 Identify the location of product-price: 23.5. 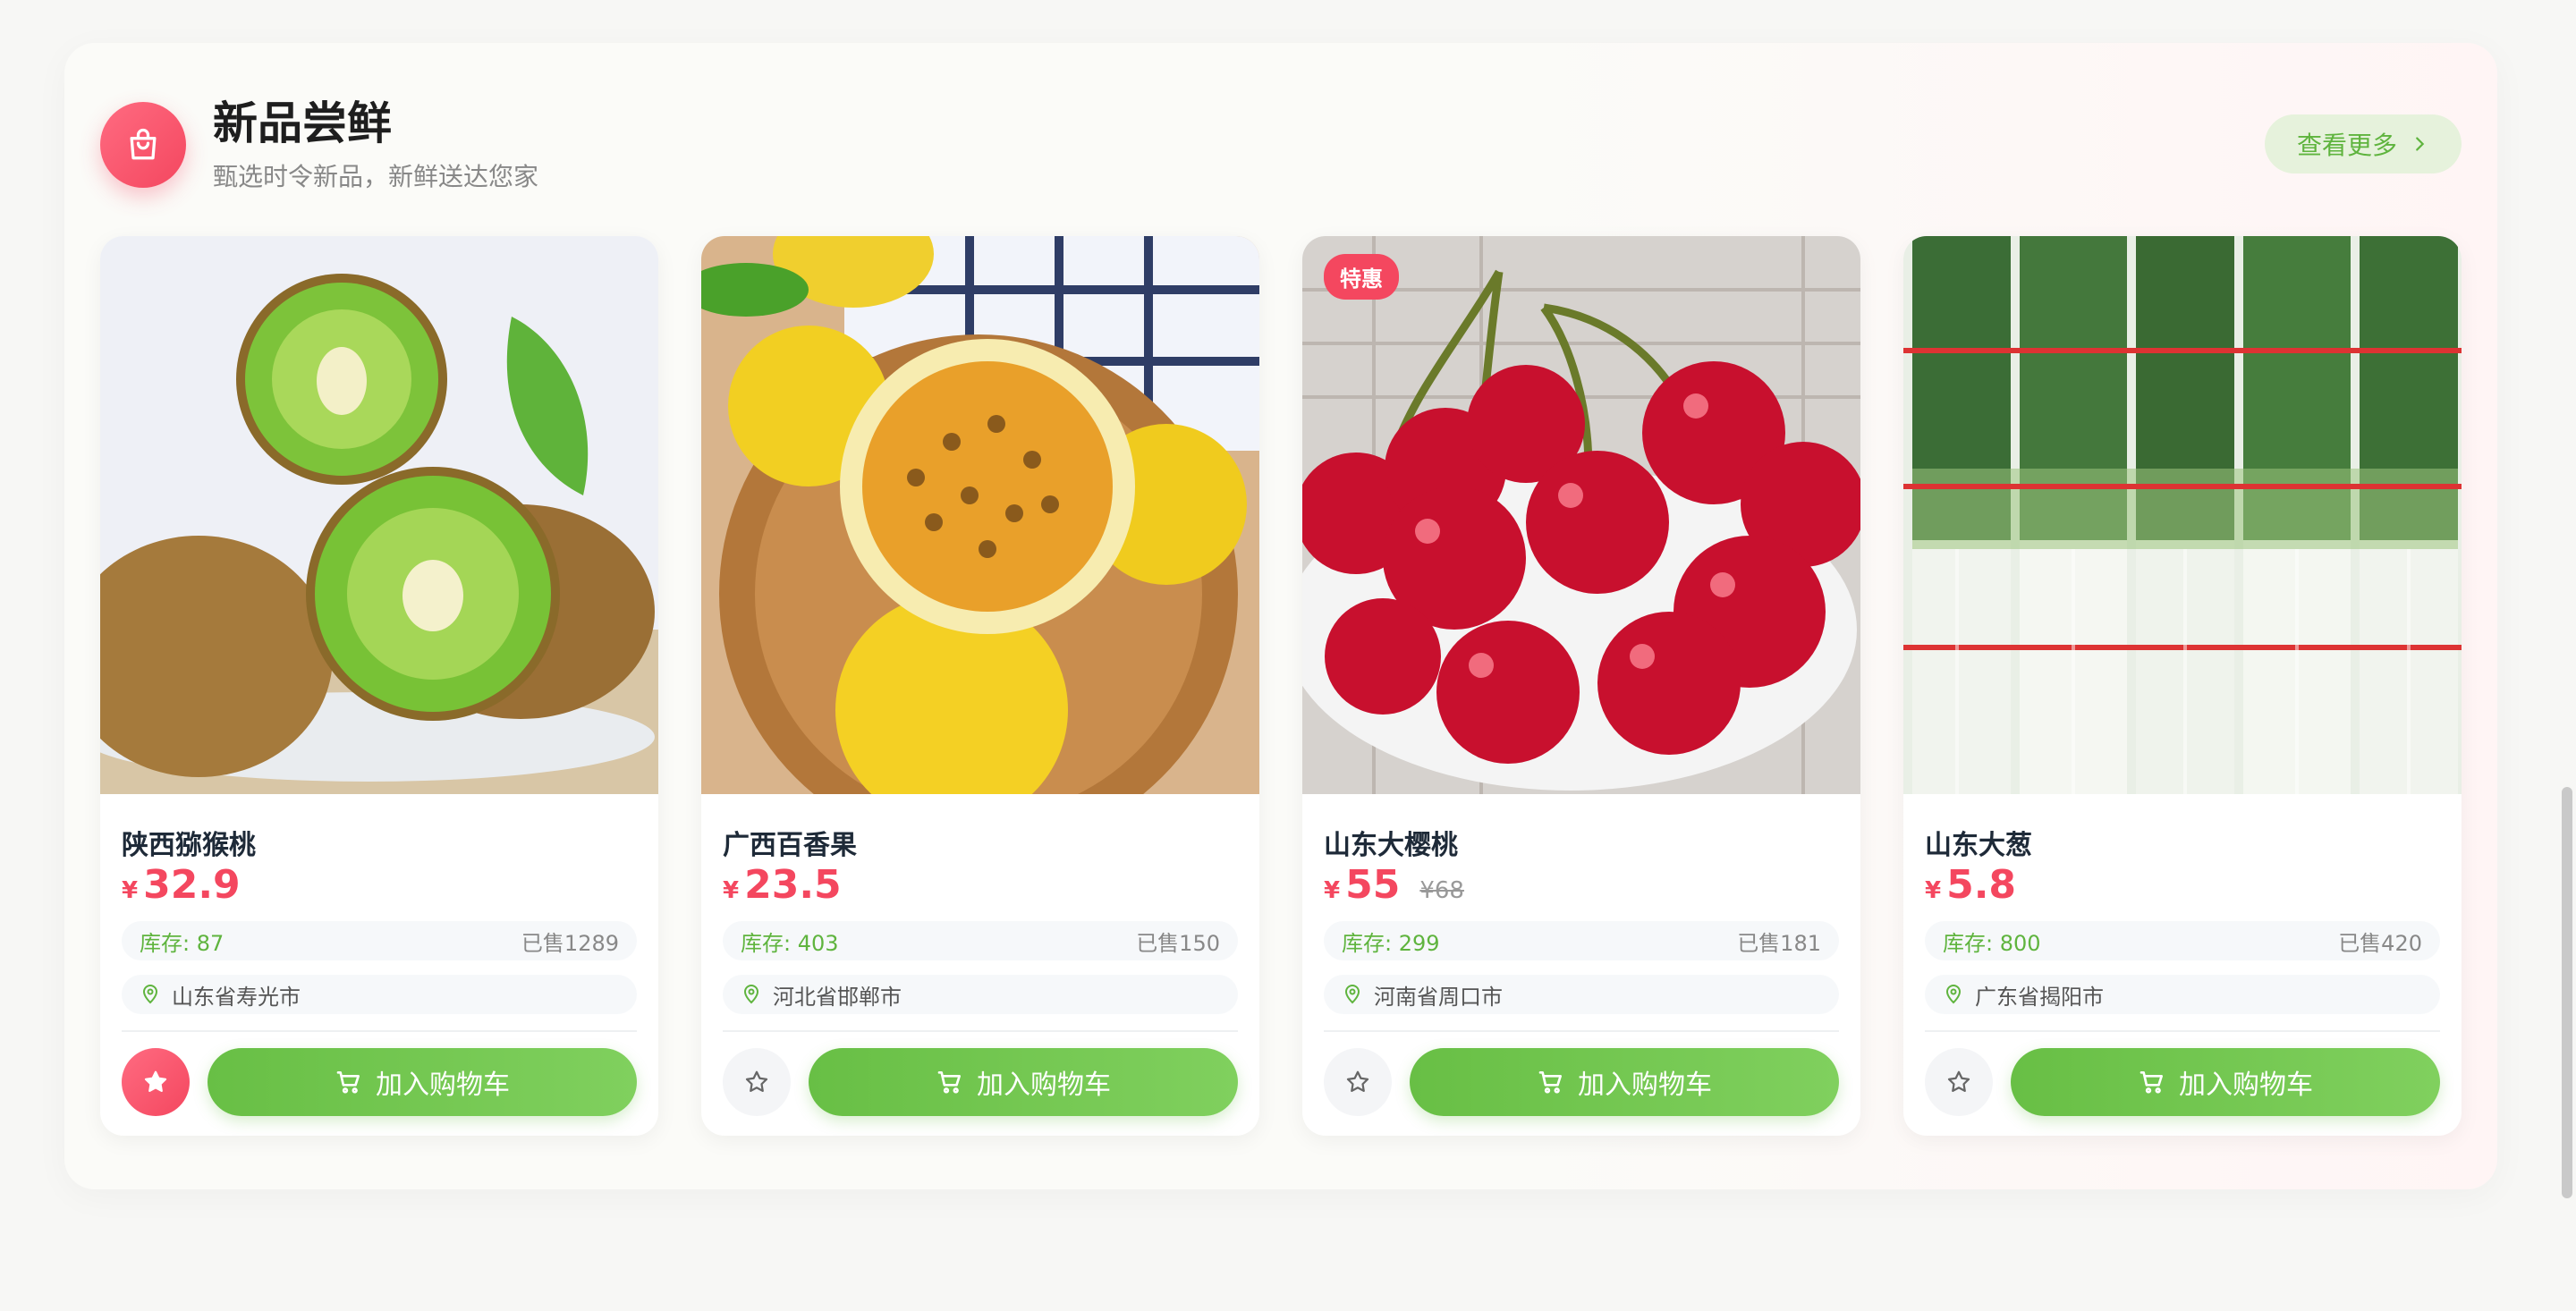
(793, 885).